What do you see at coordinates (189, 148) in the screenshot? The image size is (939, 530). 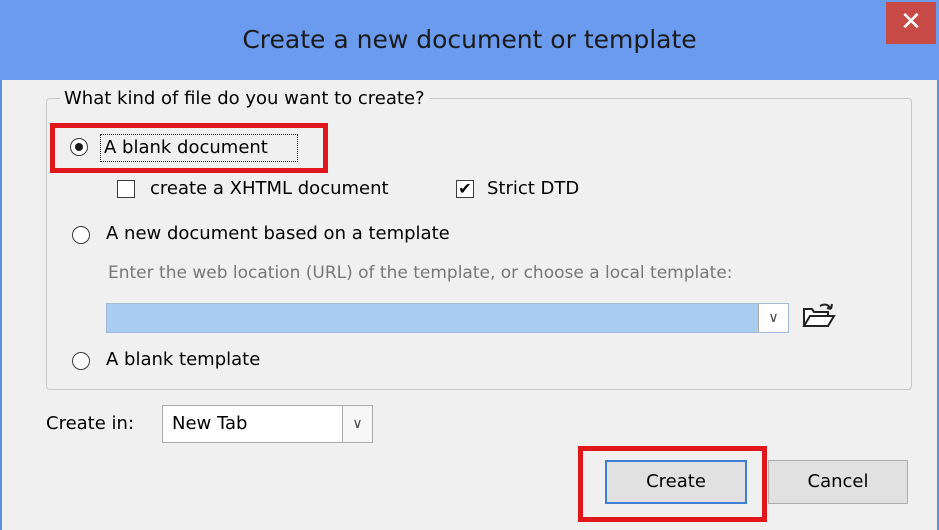 I see `highlight-box-blank-document` at bounding box center [189, 148].